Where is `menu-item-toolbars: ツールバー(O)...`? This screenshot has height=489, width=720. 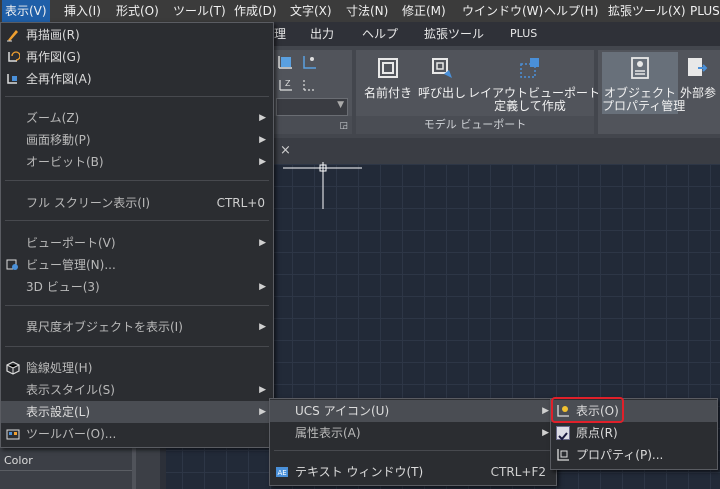
menu-item-toolbars: ツールバー(O)... is located at coordinates (137, 434).